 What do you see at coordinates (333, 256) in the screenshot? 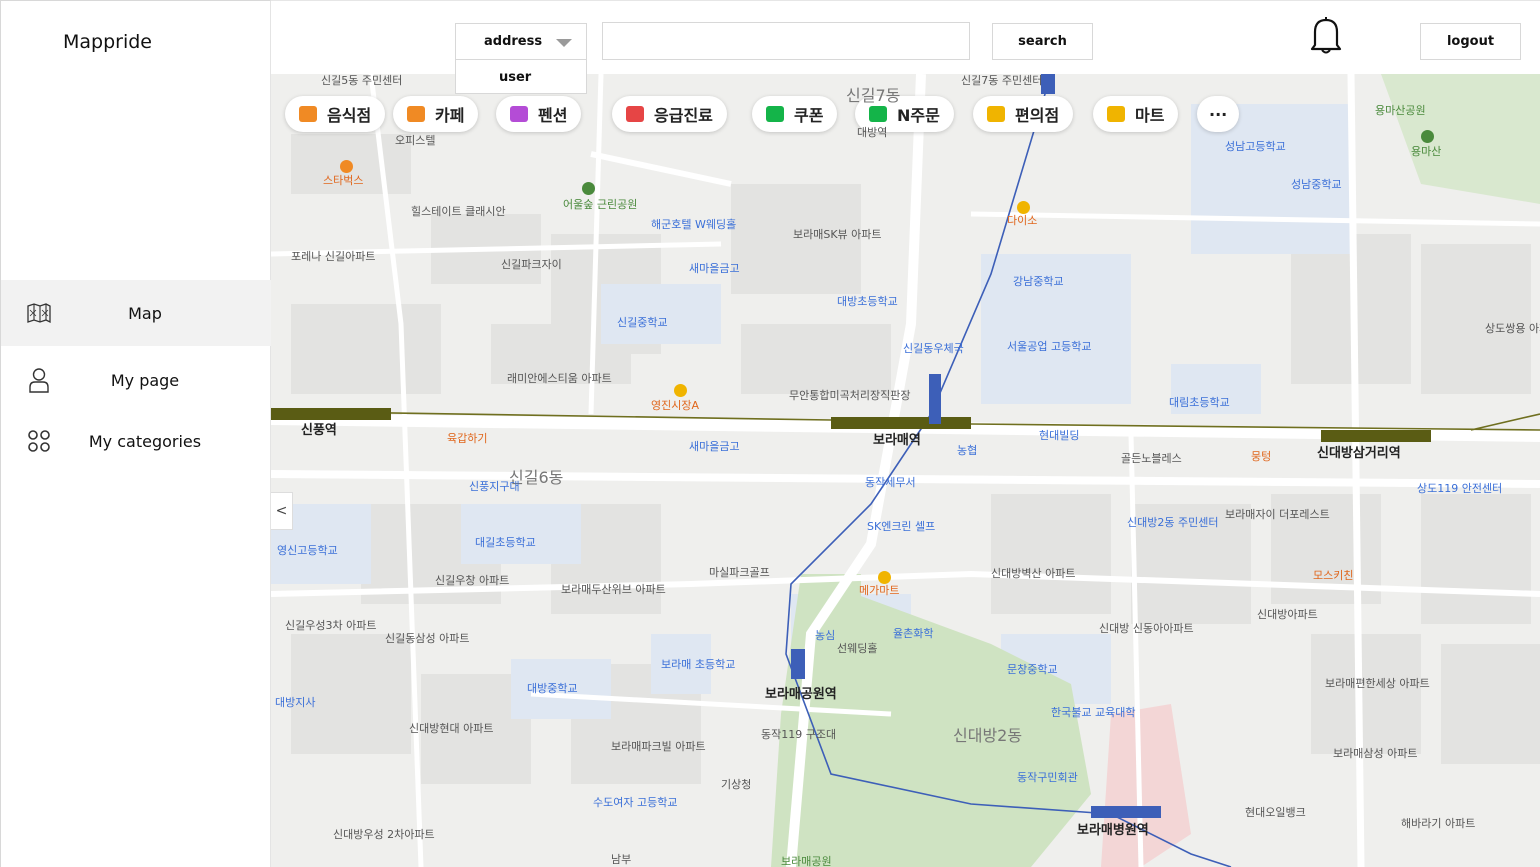
I see `map-poi: 포레나 신길아파트` at bounding box center [333, 256].